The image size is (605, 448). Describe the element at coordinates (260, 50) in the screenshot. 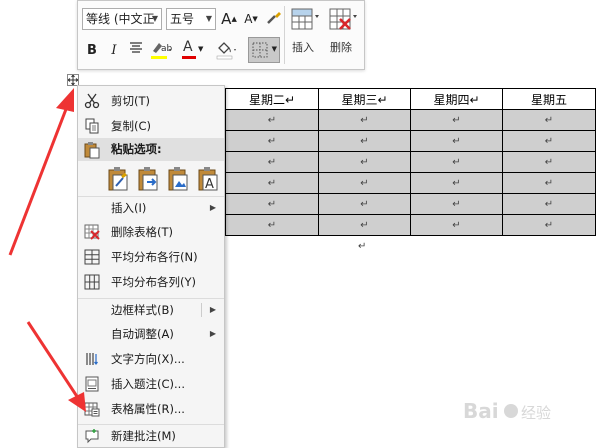

I see `border-grid-icon` at that location.